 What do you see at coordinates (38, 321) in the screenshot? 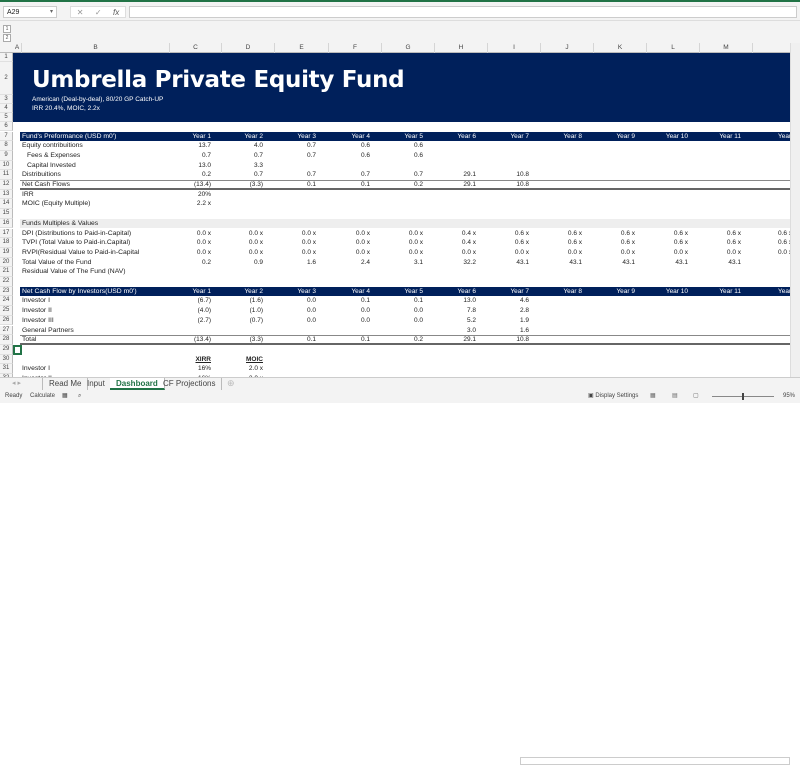
I see `row-label: Investor III` at bounding box center [38, 321].